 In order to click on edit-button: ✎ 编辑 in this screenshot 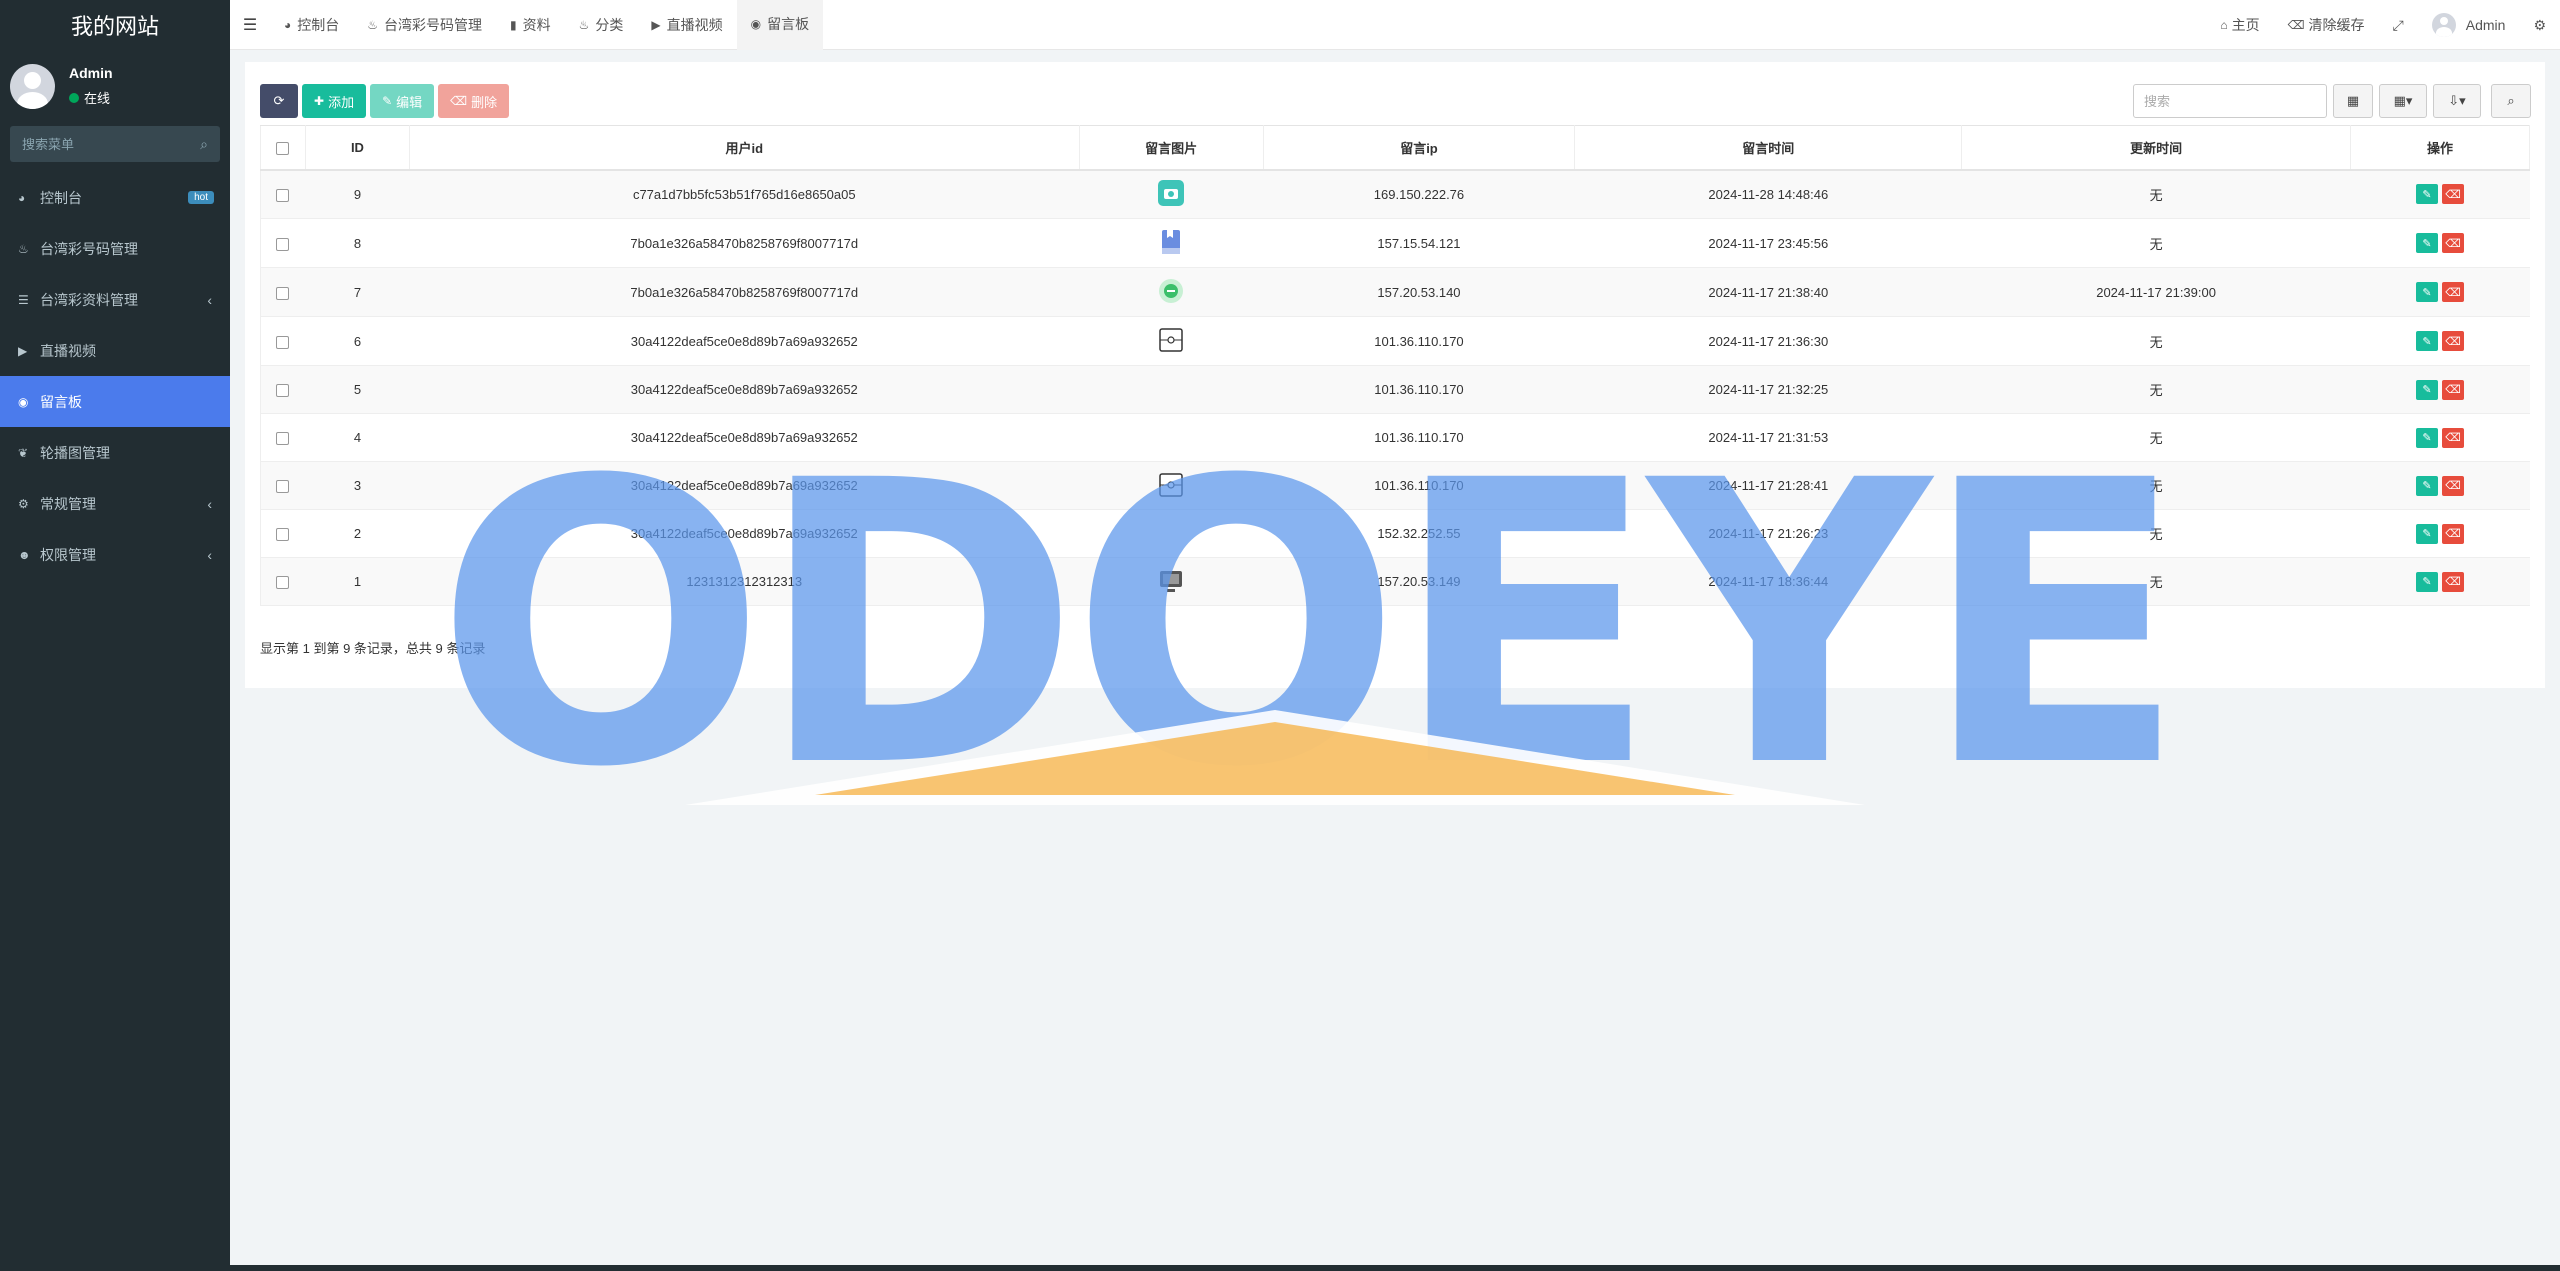, I will do `click(402, 101)`.